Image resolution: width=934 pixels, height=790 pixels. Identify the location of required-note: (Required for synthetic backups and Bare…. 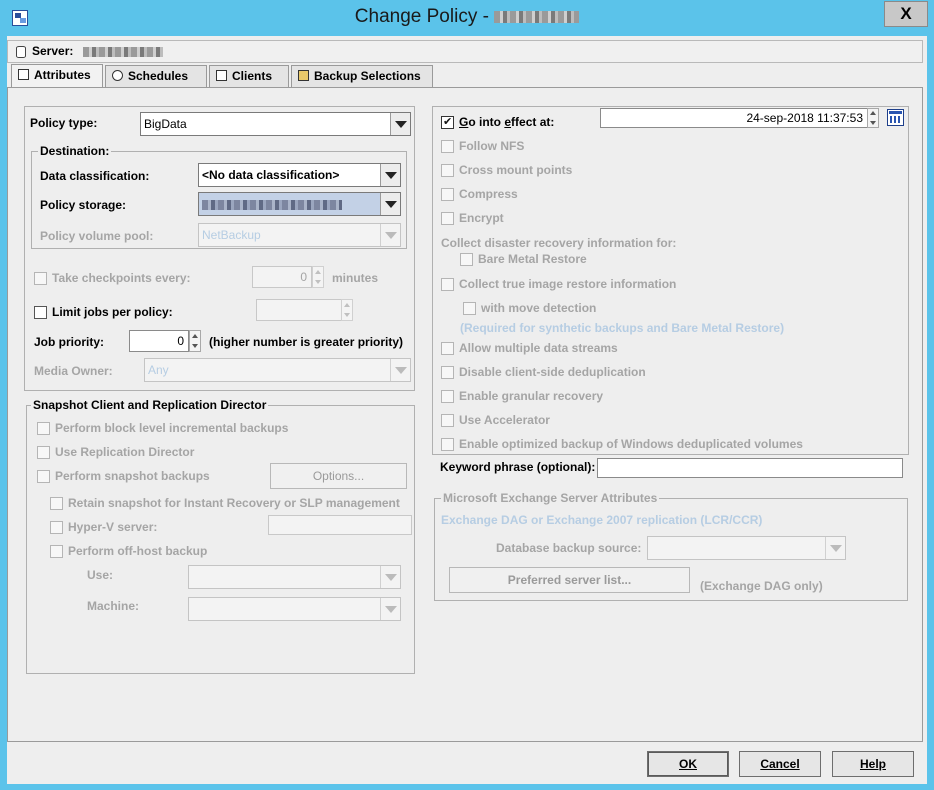
(622, 328).